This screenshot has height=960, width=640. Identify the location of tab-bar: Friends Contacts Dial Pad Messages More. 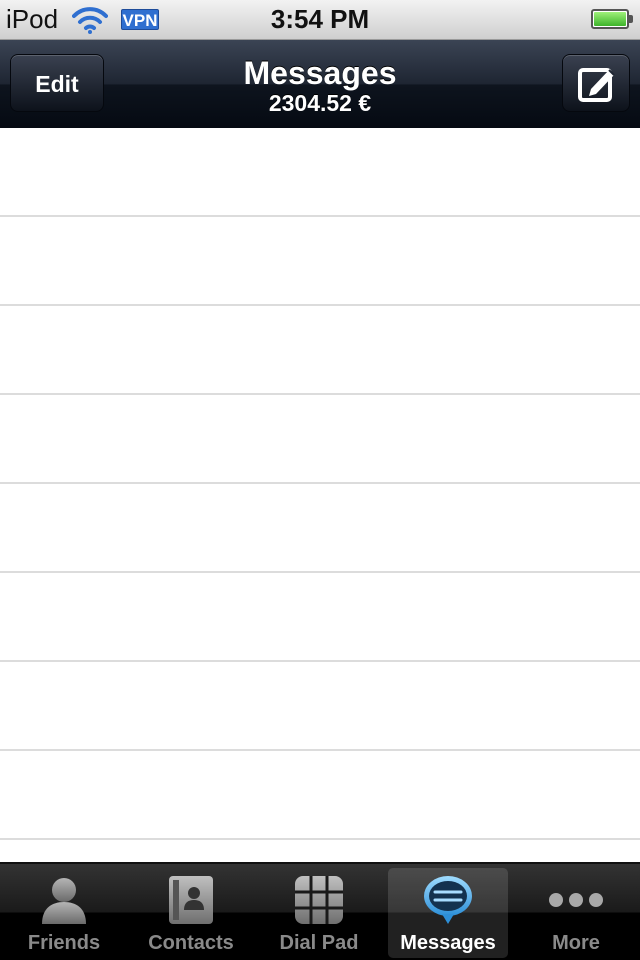
(320, 911).